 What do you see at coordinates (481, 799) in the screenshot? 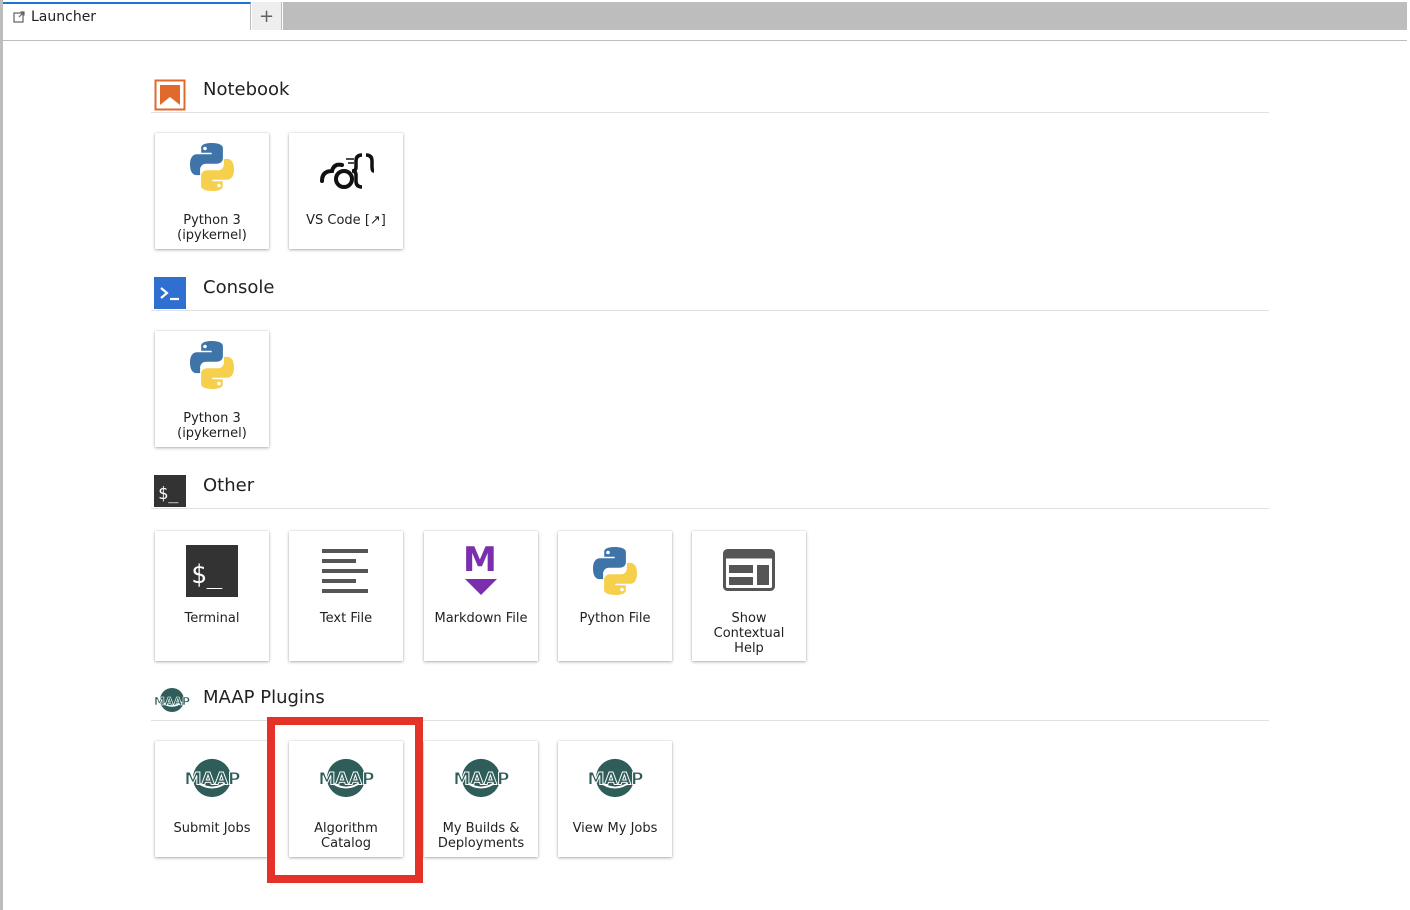
I see `my-builds-card: MAAP My Builds & Deployments` at bounding box center [481, 799].